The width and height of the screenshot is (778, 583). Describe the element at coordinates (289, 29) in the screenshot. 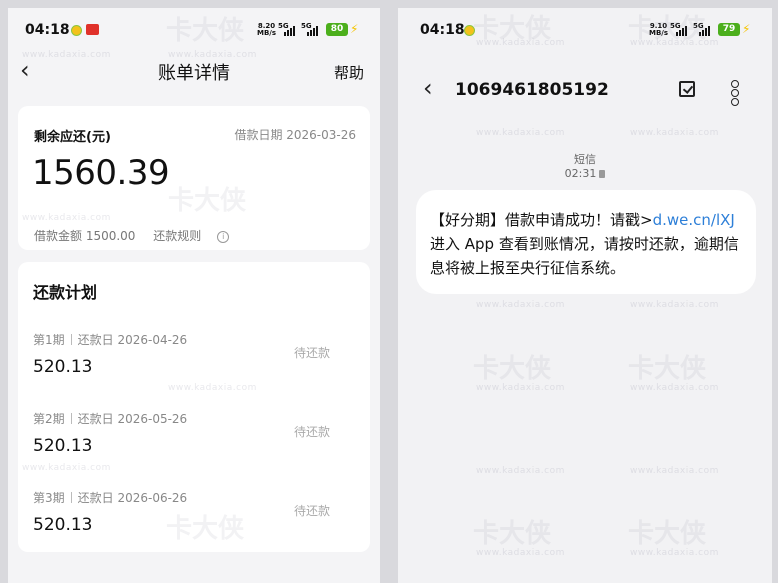

I see `signal-icon: 5G` at that location.